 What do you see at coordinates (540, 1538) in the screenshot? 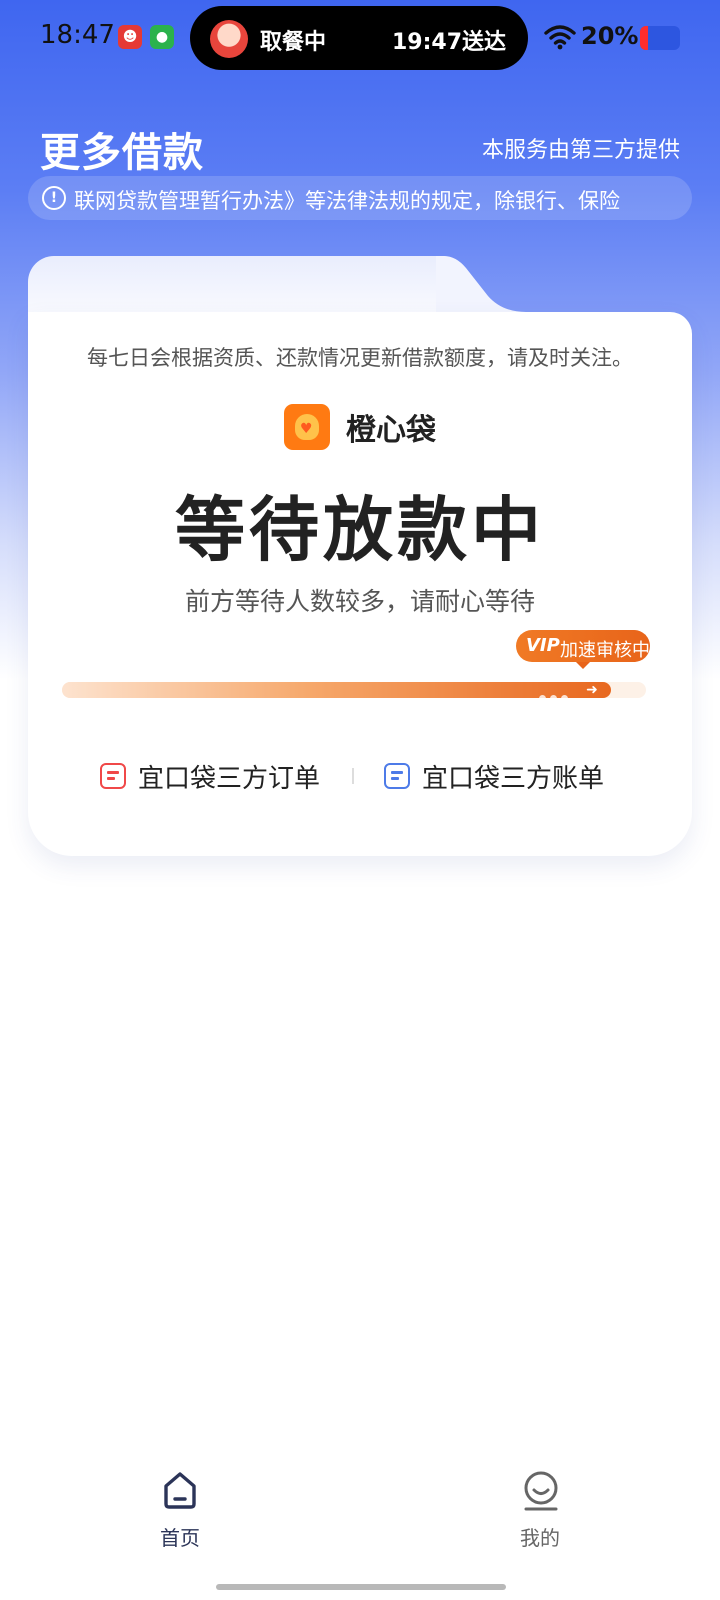
I see `nav-mine-label: 我的` at bounding box center [540, 1538].